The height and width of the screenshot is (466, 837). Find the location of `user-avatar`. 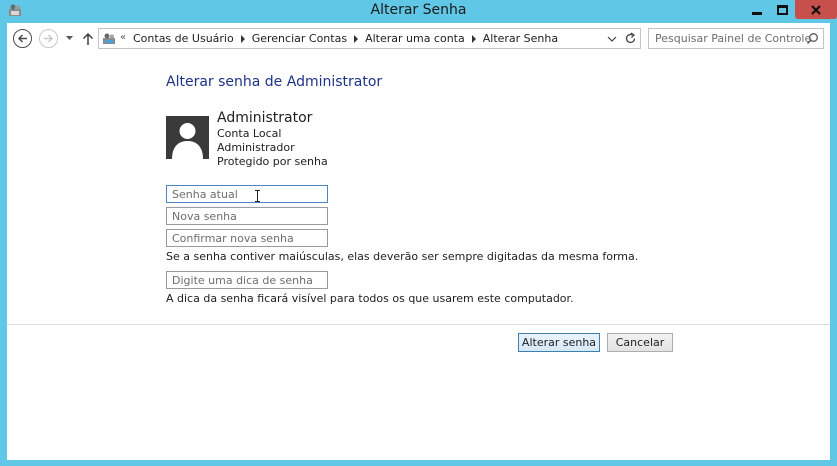

user-avatar is located at coordinates (187, 137).